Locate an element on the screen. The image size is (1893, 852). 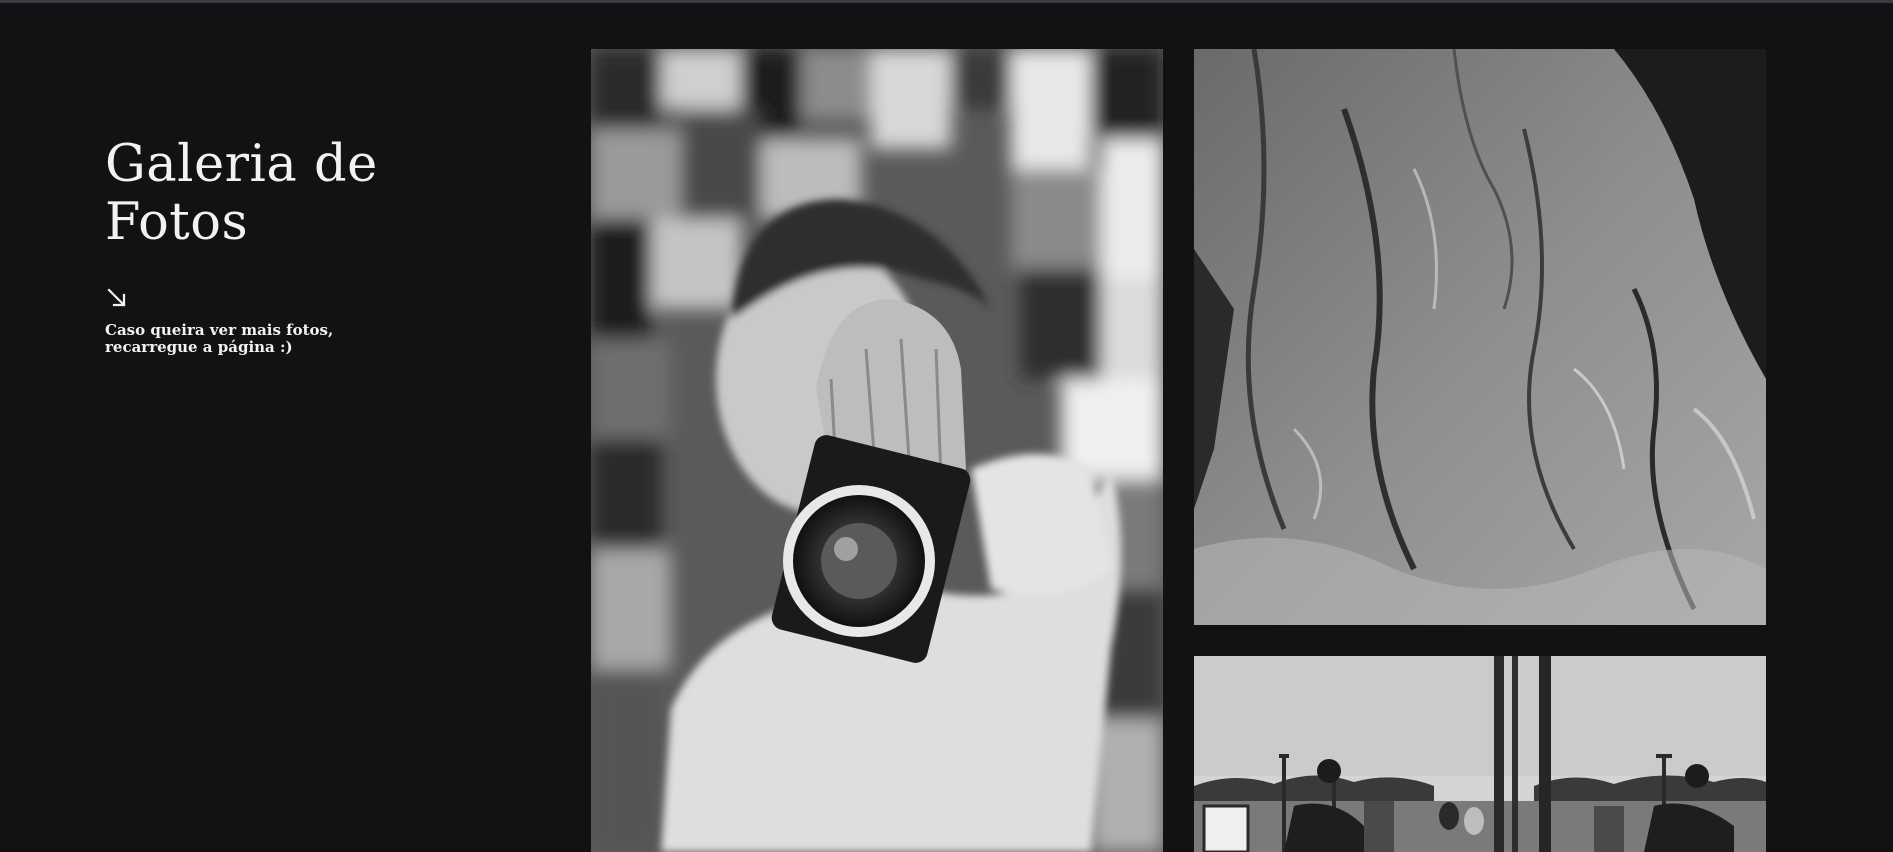
title-line-1: Galeria de is located at coordinates (241, 164).